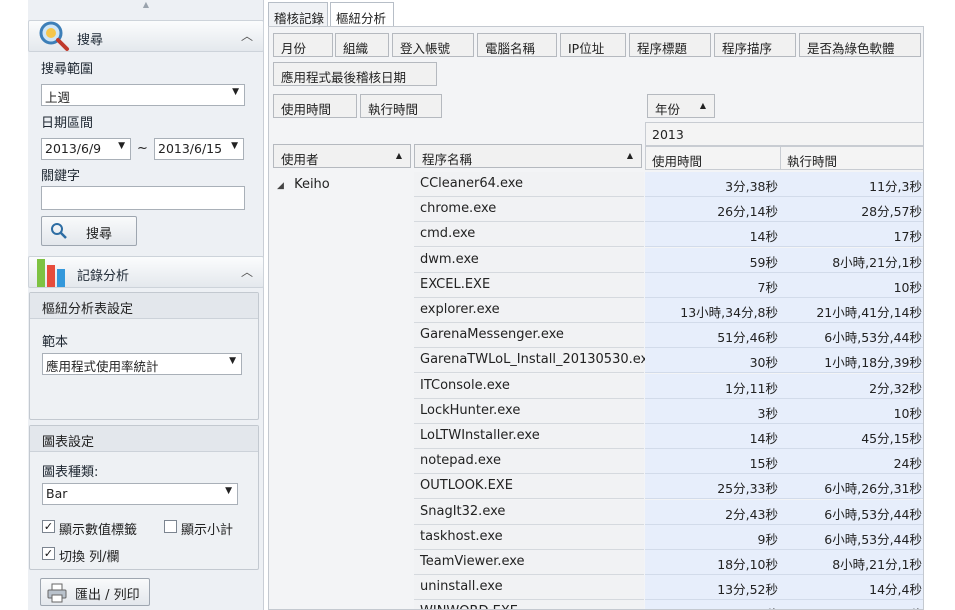  Describe the element at coordinates (103, 276) in the screenshot. I see `analysis-section-title: 記錄分析` at that location.